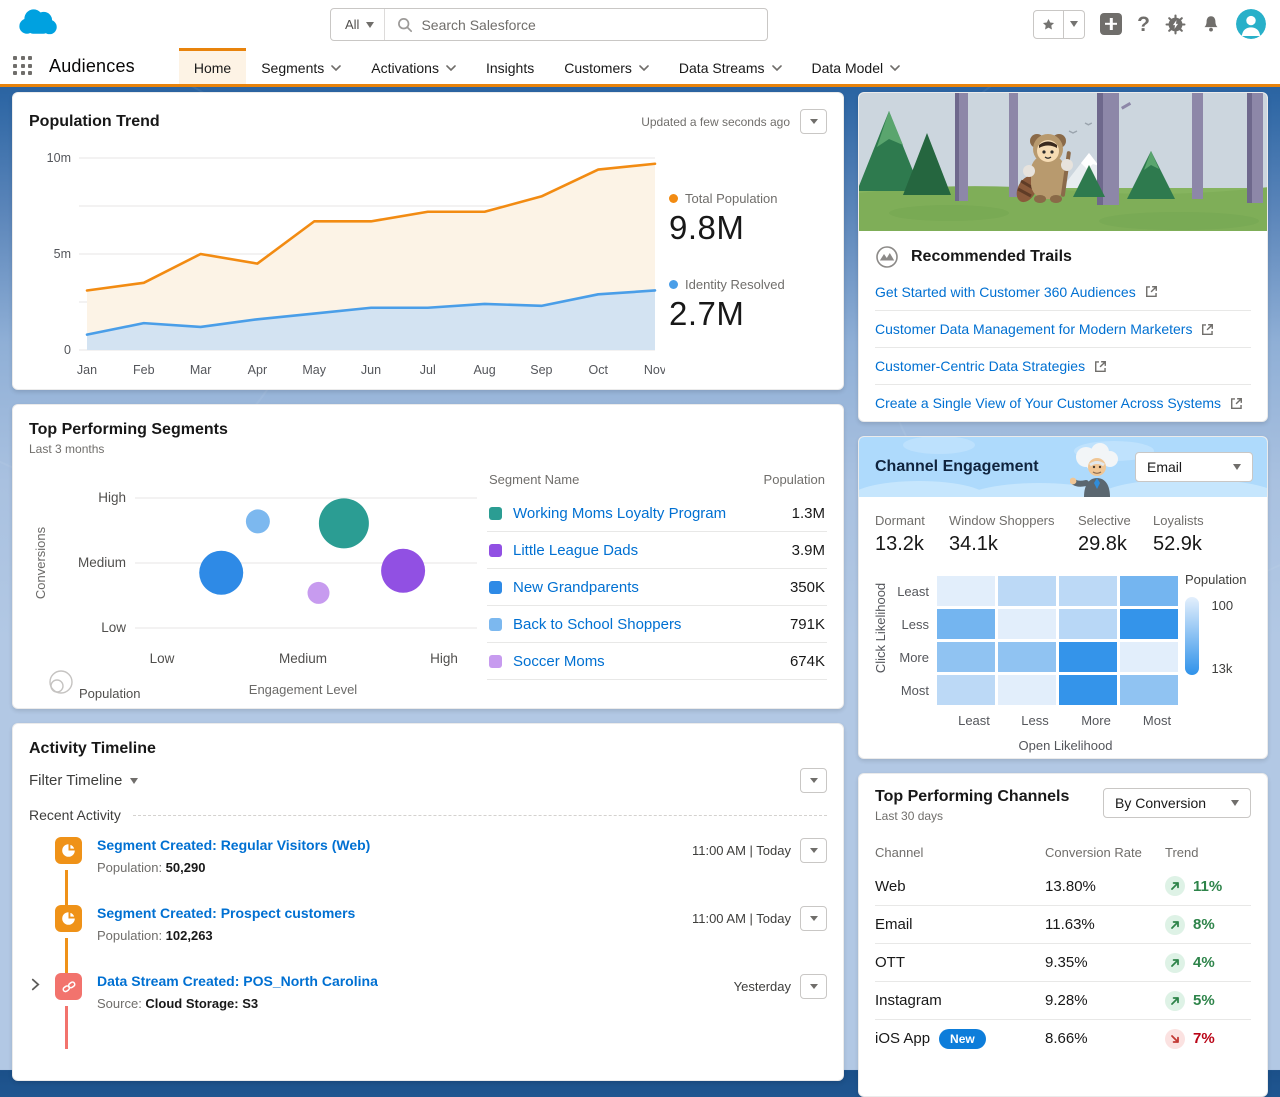 The width and height of the screenshot is (1280, 1097). What do you see at coordinates (1013, 534) in the screenshot?
I see `stat-window-shoppers: Window Shoppers 34.1k` at bounding box center [1013, 534].